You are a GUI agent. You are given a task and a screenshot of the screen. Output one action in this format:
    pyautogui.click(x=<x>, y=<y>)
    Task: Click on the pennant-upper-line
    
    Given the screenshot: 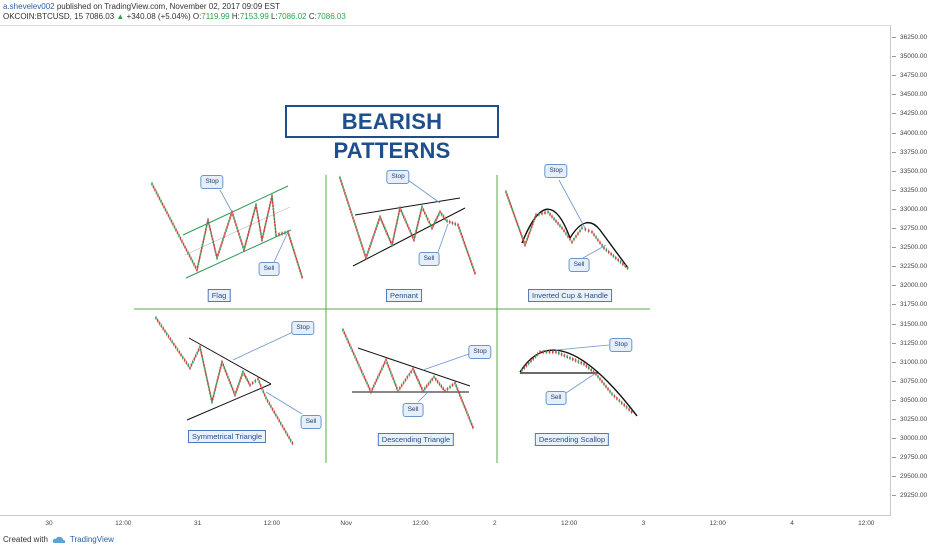 What is the action you would take?
    pyautogui.click(x=407, y=206)
    